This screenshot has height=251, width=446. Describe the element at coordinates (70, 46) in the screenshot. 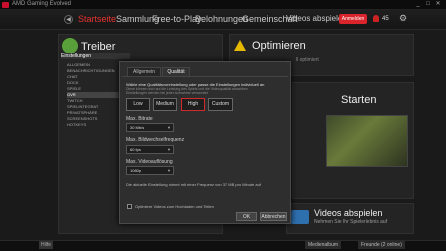

I see `driver-icon` at that location.